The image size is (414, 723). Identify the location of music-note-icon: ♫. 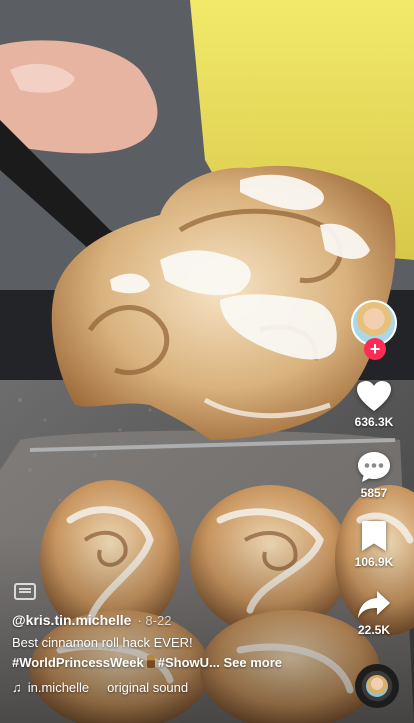
(17, 687).